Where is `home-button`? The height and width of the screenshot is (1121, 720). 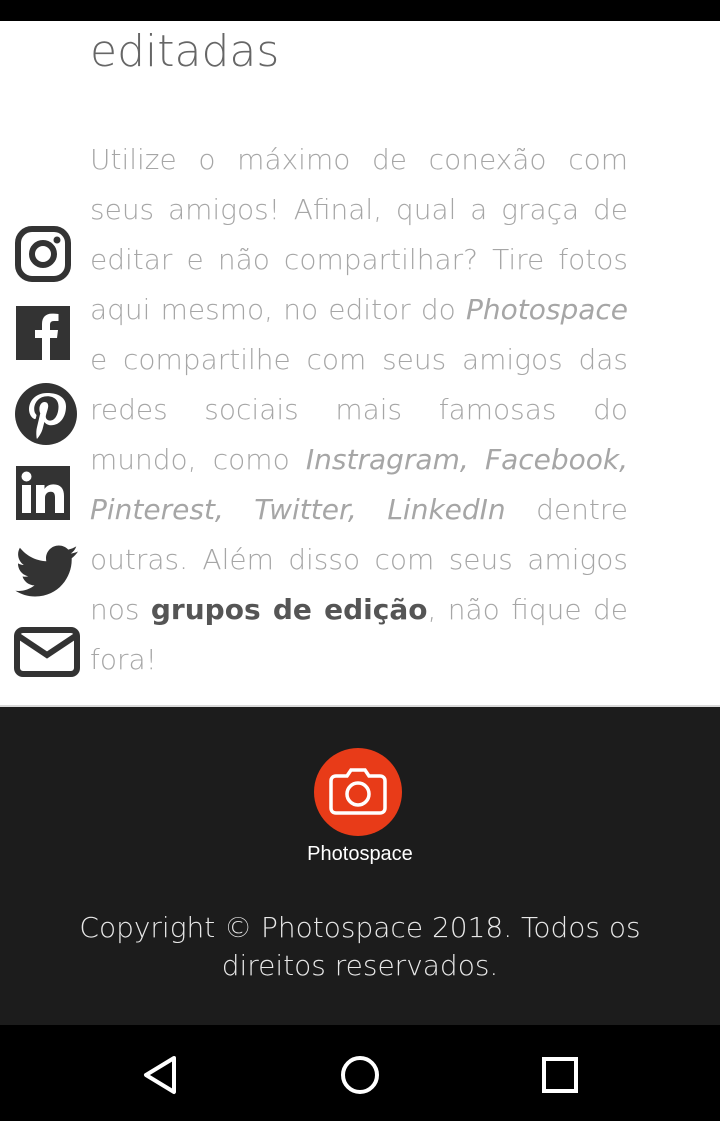
home-button is located at coordinates (360, 1075).